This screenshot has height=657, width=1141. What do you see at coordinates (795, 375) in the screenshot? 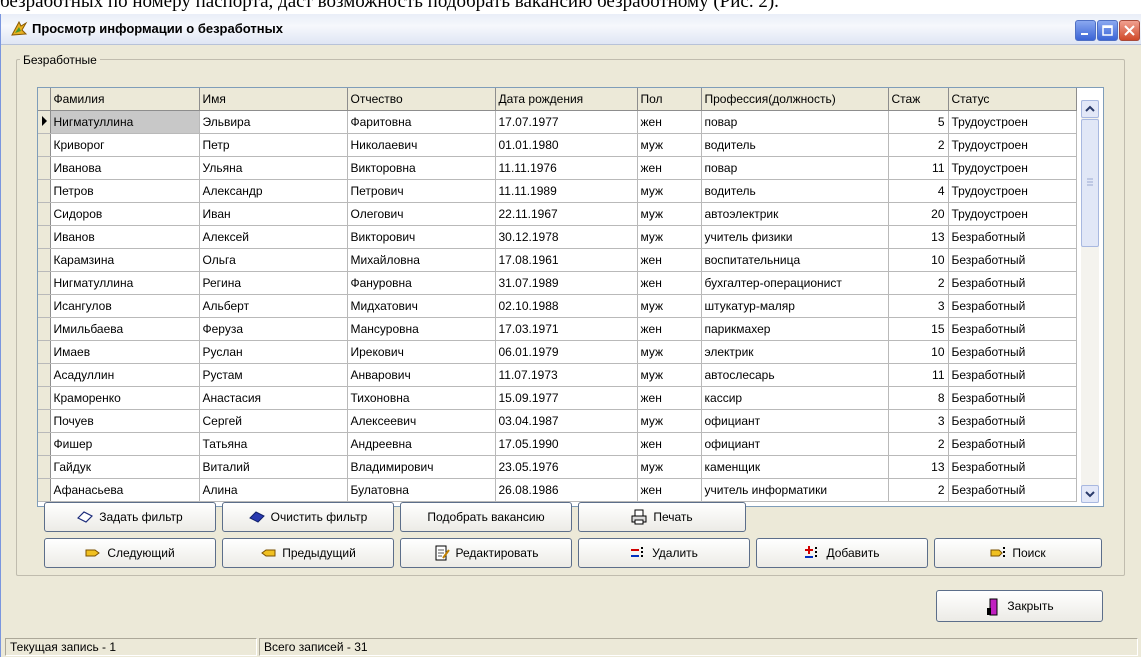
I see `table-cell: автослесарь` at bounding box center [795, 375].